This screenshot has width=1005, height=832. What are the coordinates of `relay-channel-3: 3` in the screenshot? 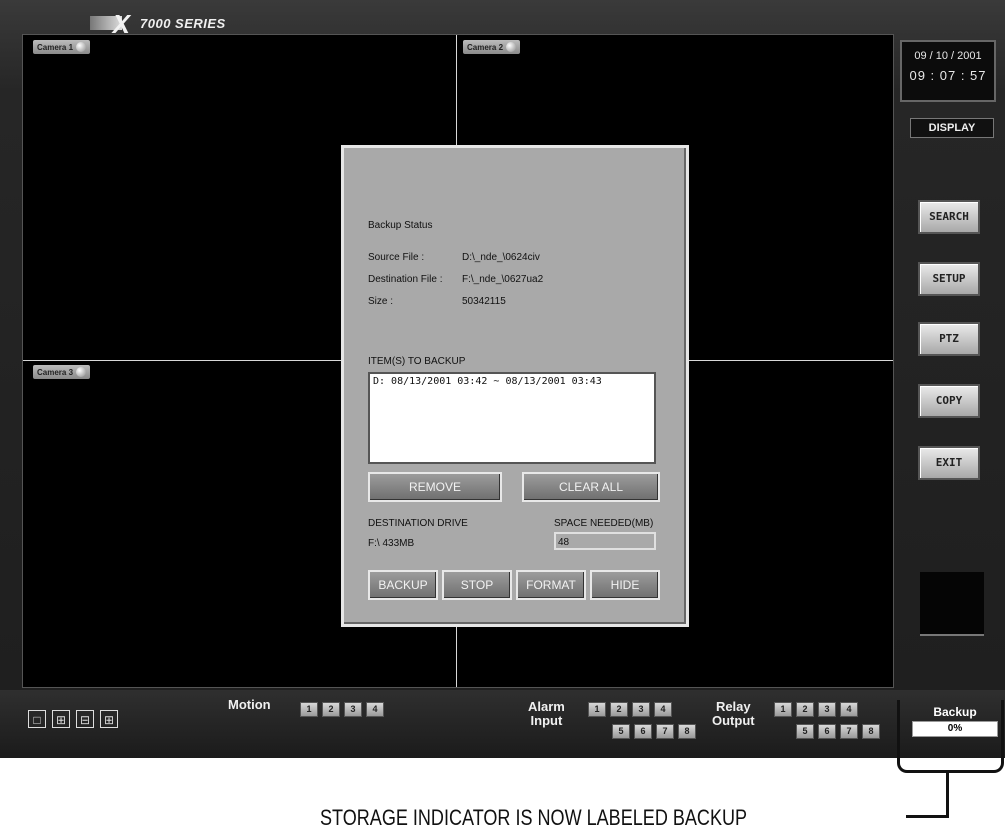 It's located at (827, 709).